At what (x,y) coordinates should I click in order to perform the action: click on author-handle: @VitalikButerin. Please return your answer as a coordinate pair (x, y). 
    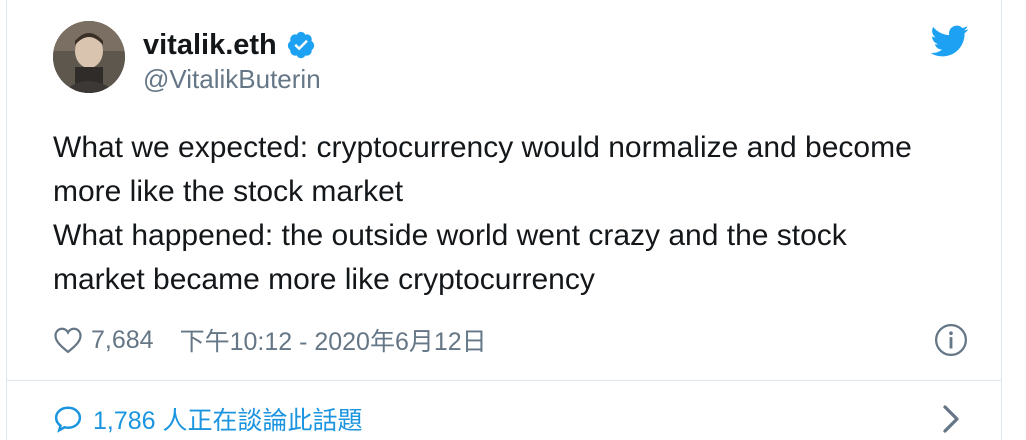
    Looking at the image, I should click on (232, 79).